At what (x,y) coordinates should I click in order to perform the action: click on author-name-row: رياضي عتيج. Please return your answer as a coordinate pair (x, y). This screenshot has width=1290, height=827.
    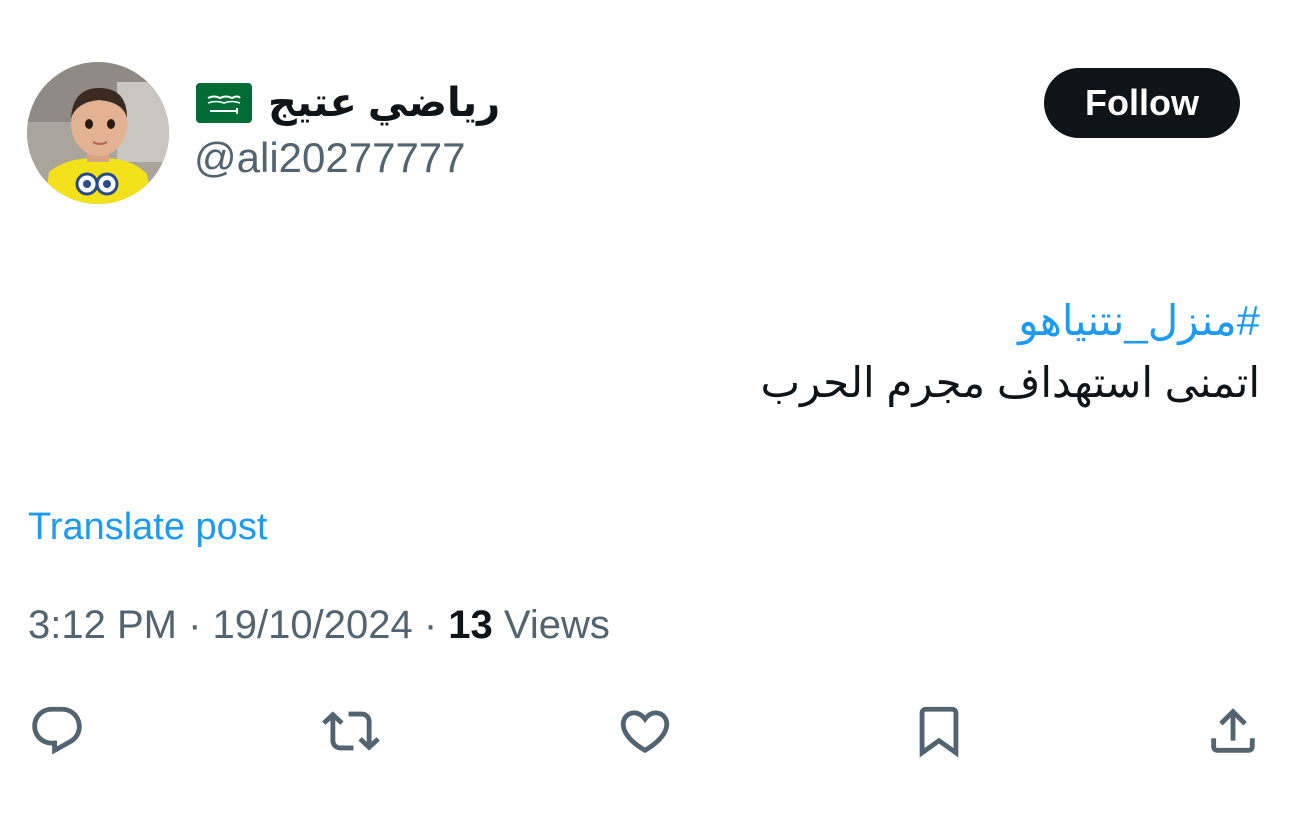
    Looking at the image, I should click on (348, 103).